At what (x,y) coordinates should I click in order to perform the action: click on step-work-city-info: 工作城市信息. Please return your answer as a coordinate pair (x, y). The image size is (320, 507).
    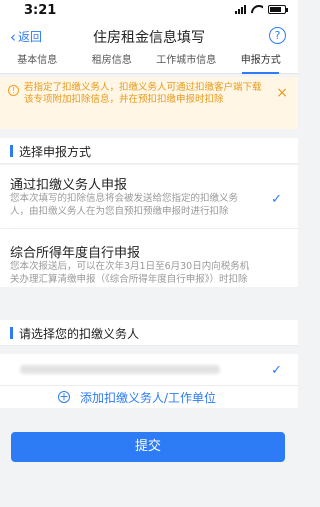
    Looking at the image, I should click on (186, 62).